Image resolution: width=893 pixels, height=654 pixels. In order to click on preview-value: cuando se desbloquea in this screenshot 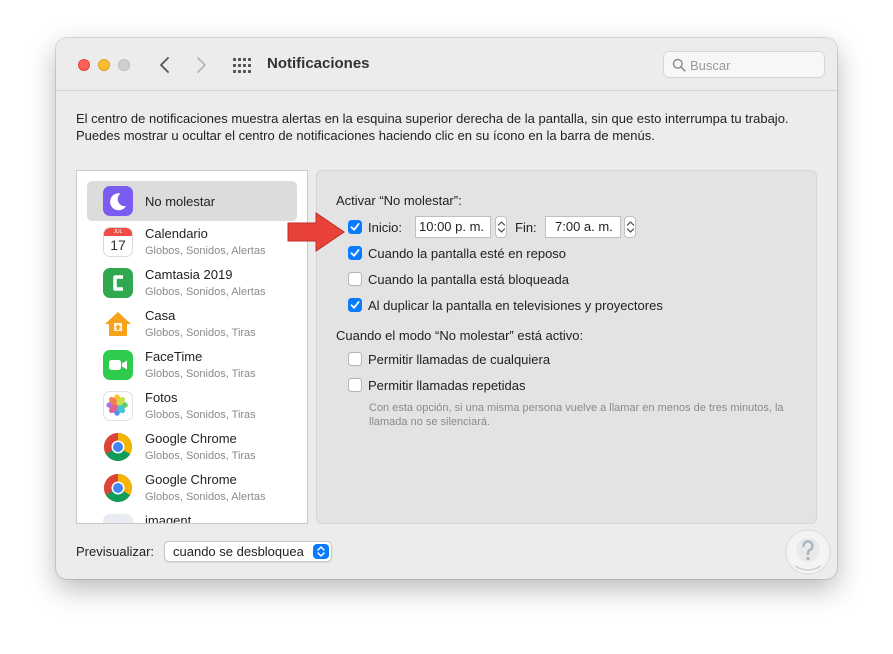, I will do `click(238, 551)`.